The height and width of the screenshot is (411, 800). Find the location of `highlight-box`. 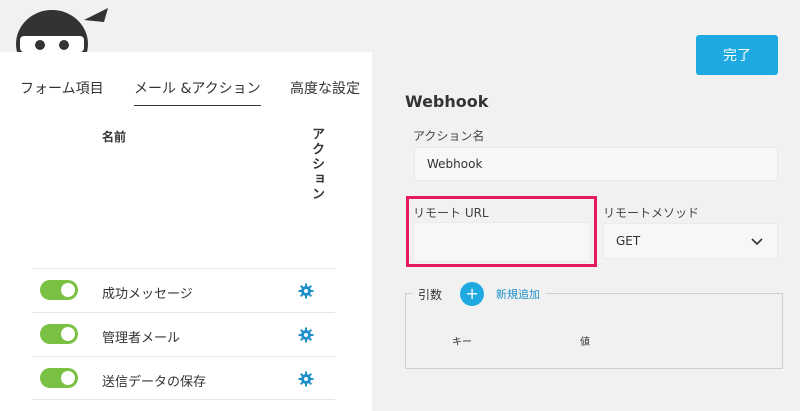

highlight-box is located at coordinates (501, 231).